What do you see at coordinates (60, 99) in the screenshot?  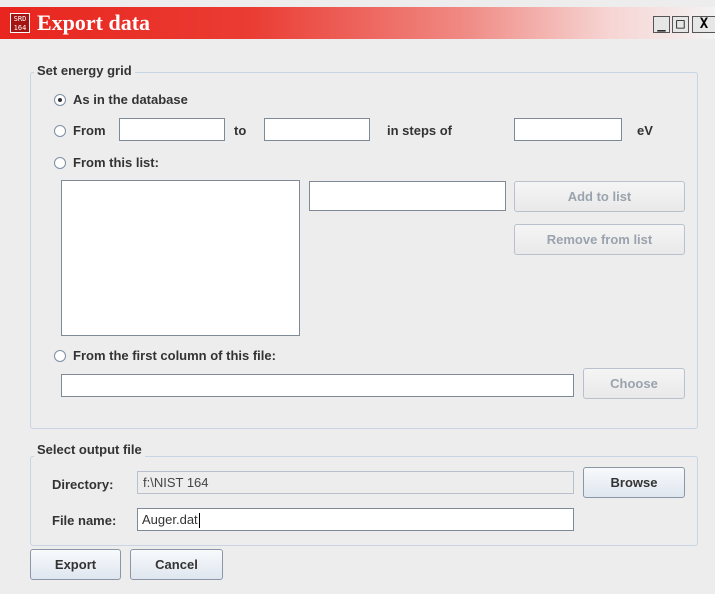 I see `radio-selected-icon` at bounding box center [60, 99].